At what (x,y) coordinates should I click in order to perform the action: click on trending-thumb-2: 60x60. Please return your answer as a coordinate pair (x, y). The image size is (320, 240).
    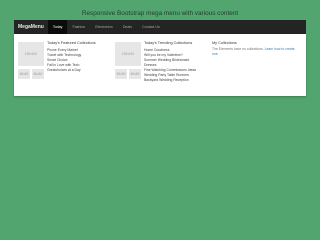
    Looking at the image, I should click on (135, 74).